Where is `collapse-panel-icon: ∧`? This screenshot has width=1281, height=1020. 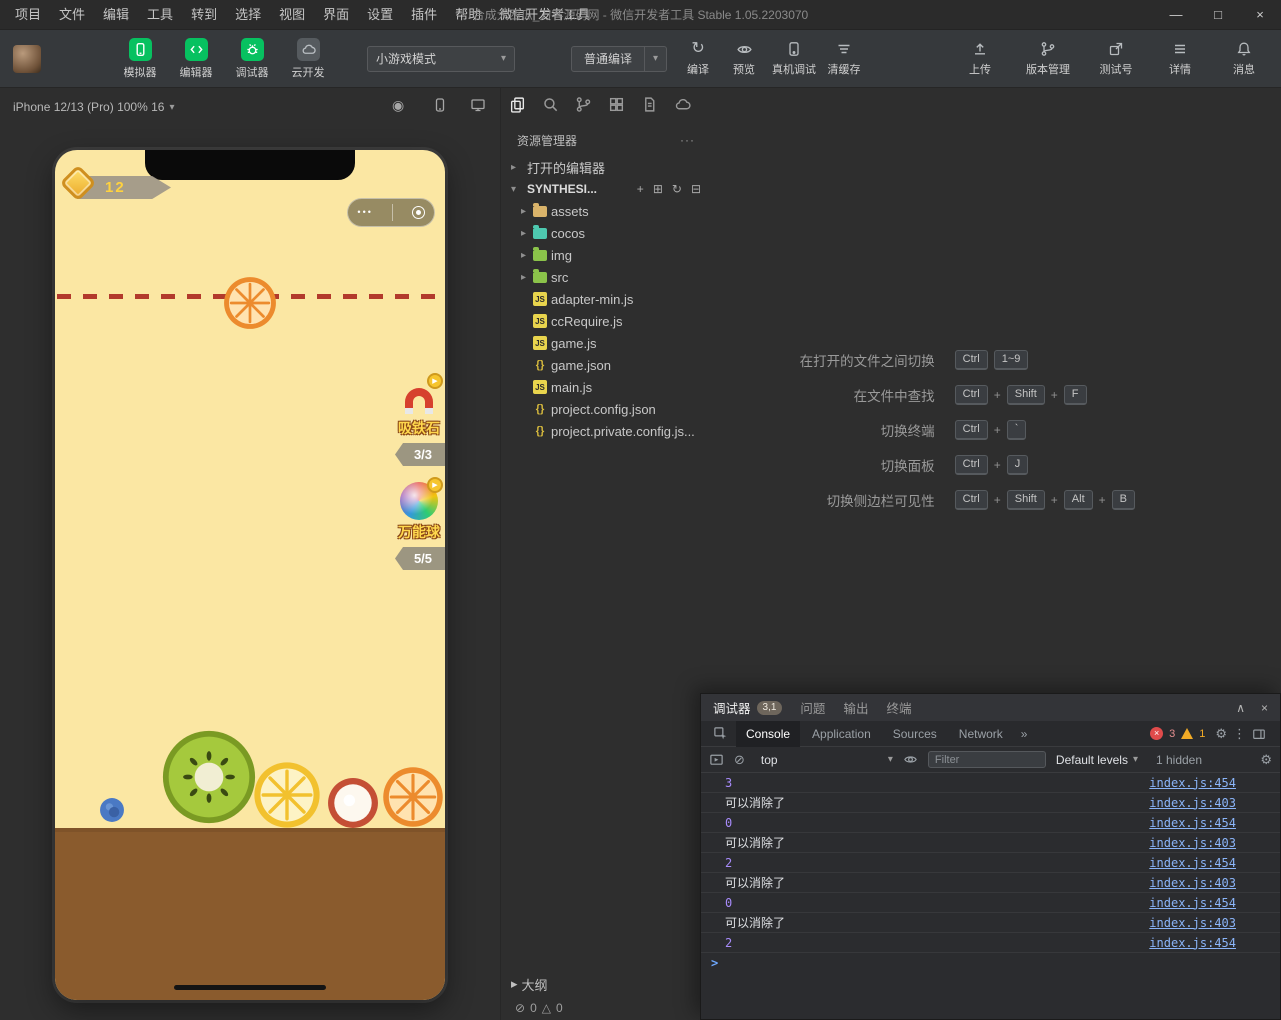 collapse-panel-icon: ∧ is located at coordinates (1240, 708).